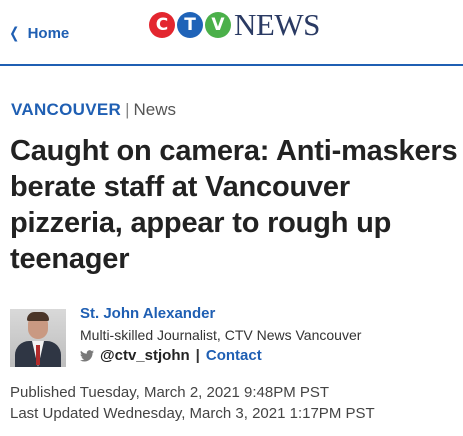 The image size is (463, 436). I want to click on twitter-handle-link: @ctv_stjohn, so click(145, 355).